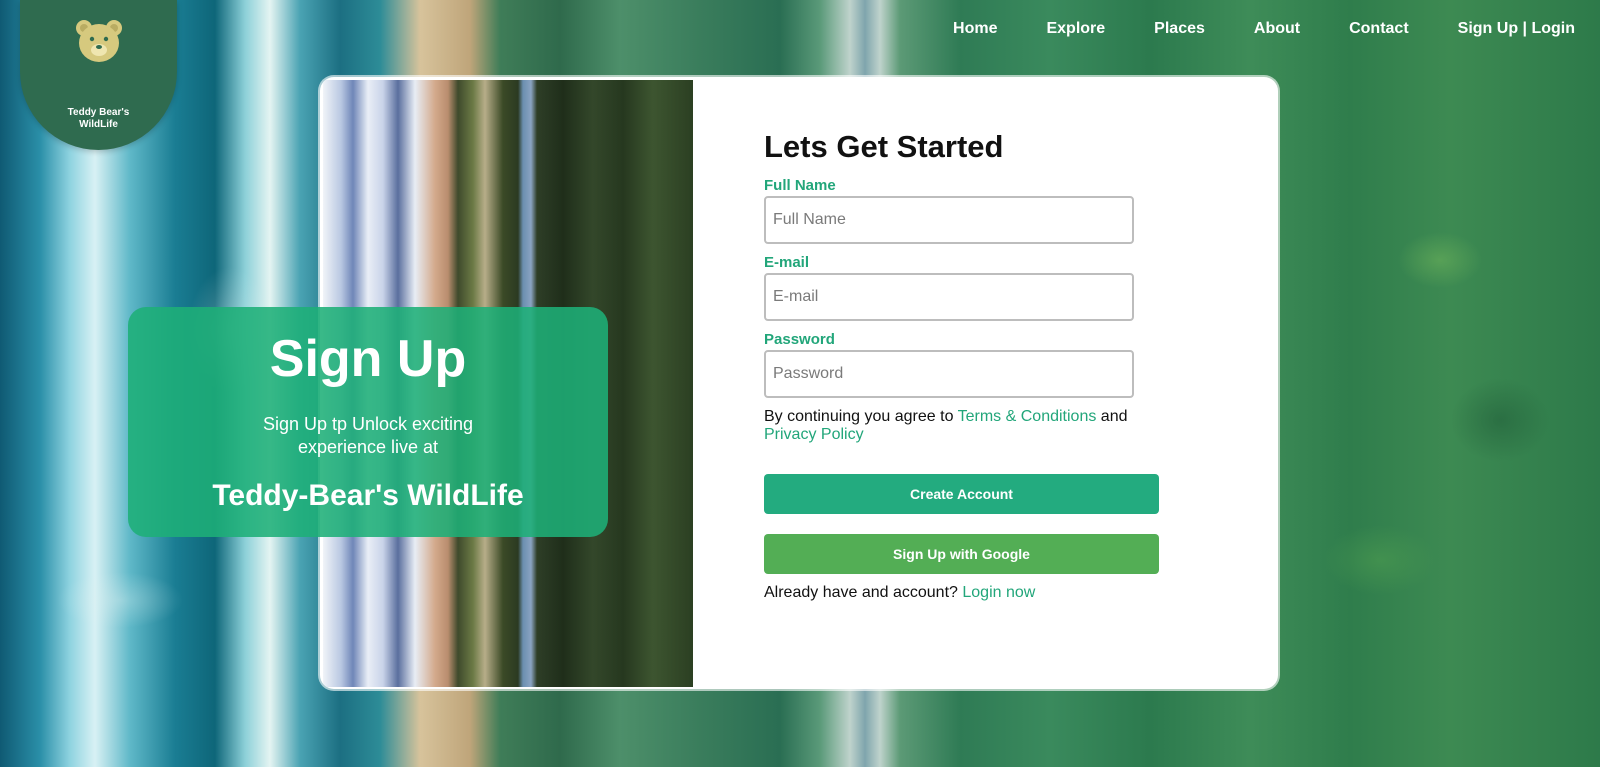  Describe the element at coordinates (861, 592) in the screenshot. I see `login-prefix: Already have and account?` at that location.